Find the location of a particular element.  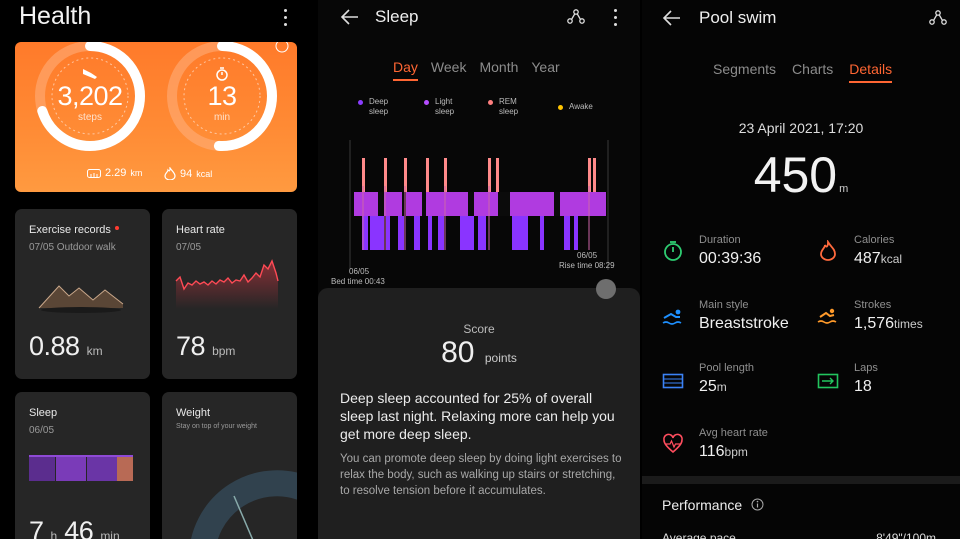

minutes-value: 13 is located at coordinates (222, 96).